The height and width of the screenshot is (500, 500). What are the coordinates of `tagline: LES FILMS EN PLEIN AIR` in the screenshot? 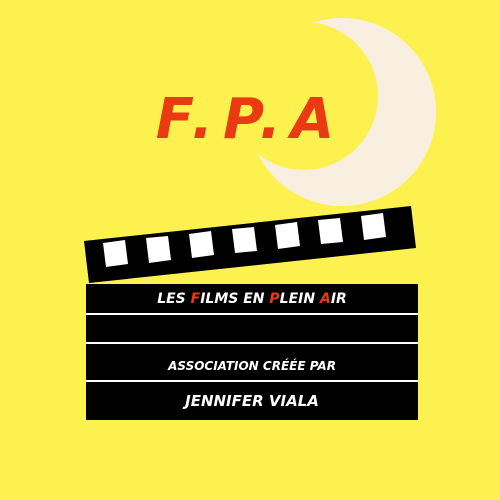 It's located at (252, 299).